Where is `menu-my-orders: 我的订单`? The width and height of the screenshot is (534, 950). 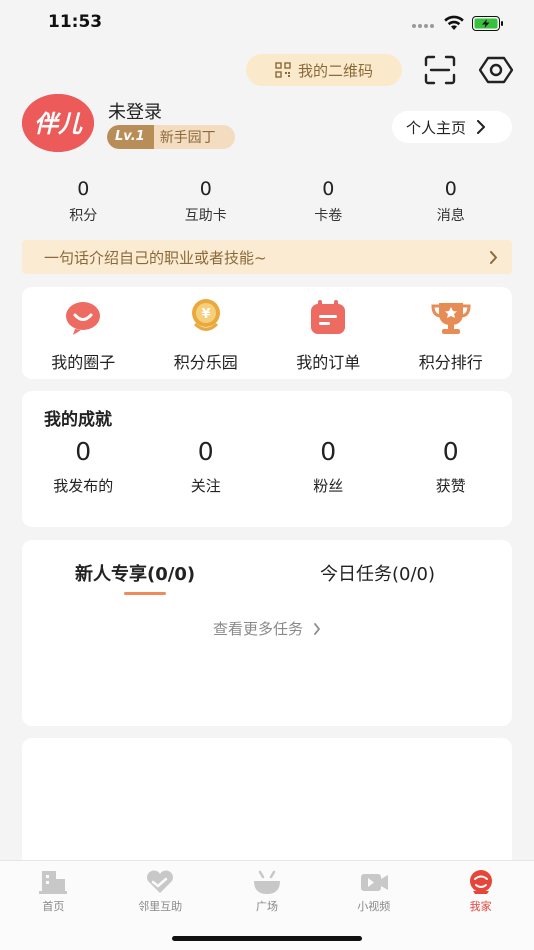
menu-my-orders: 我的订单 is located at coordinates (328, 333).